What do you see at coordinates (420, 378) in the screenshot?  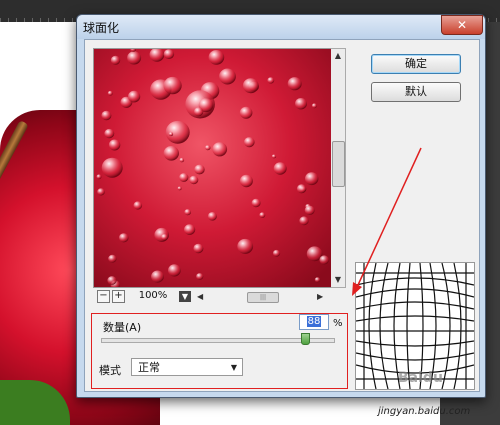 I see `baidu-logo: Baidu` at bounding box center [420, 378].